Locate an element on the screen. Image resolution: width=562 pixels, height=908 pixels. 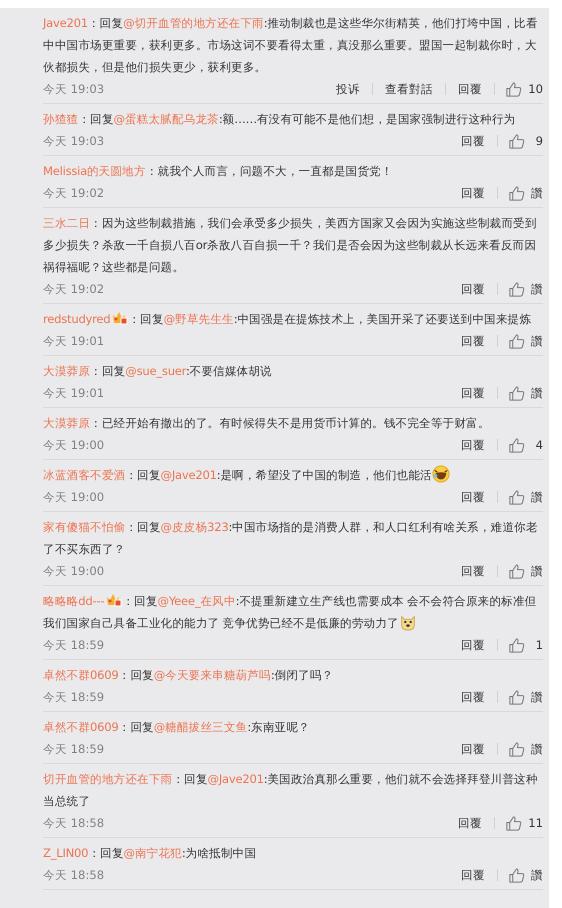
comment-text: 冰蓝酒客不爱酒：回复@Jave201:是啊，希望没了中国的制造，他们也能活 is located at coordinates (293, 475).